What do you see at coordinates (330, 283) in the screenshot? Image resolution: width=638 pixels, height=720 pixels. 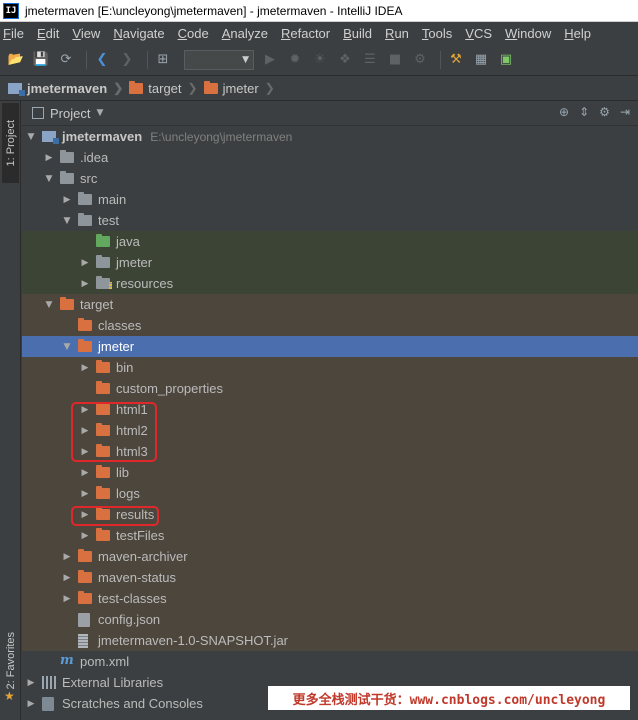 I see `tree-item-resources: ▶ resources` at bounding box center [330, 283].